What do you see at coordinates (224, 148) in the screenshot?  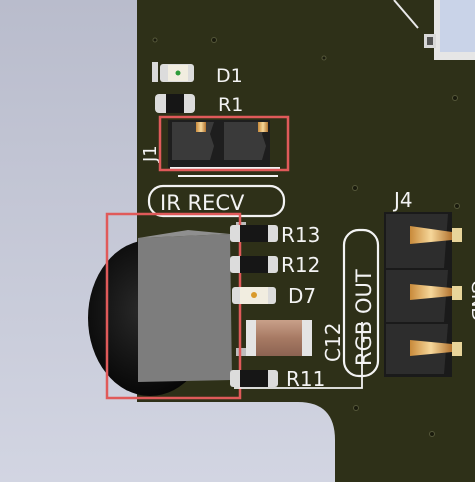 I see `header-j1` at bounding box center [224, 148].